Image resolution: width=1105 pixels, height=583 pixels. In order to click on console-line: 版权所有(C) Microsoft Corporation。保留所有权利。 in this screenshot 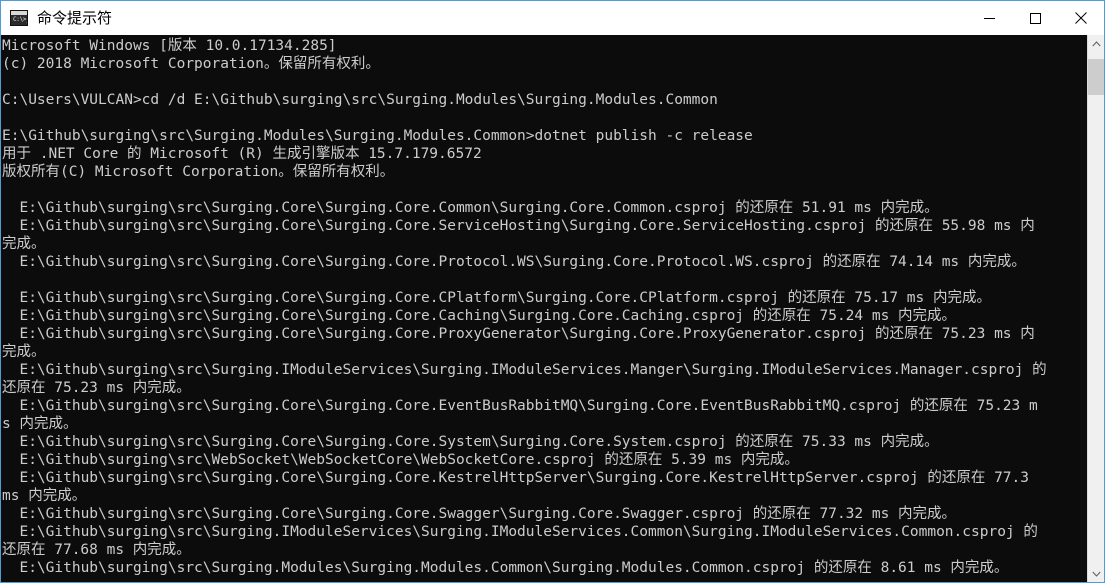, I will do `click(198, 172)`.